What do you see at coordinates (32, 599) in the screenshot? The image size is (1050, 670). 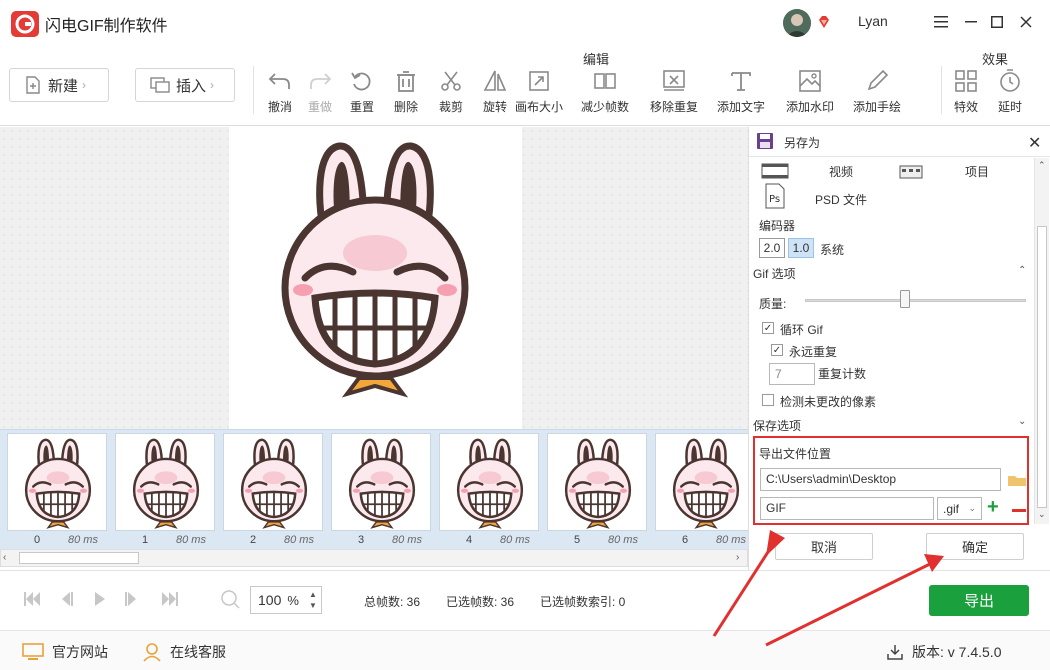 I see `first-frame-icon` at bounding box center [32, 599].